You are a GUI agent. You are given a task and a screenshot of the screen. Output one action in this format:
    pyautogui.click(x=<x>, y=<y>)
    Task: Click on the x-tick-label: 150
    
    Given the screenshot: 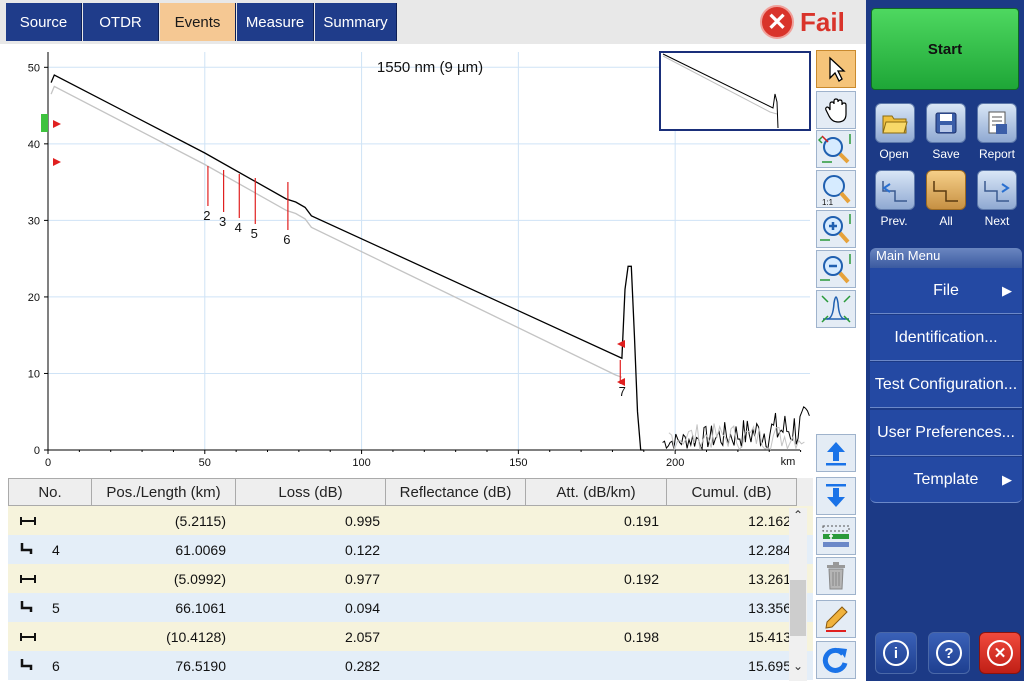 What is the action you would take?
    pyautogui.click(x=518, y=463)
    